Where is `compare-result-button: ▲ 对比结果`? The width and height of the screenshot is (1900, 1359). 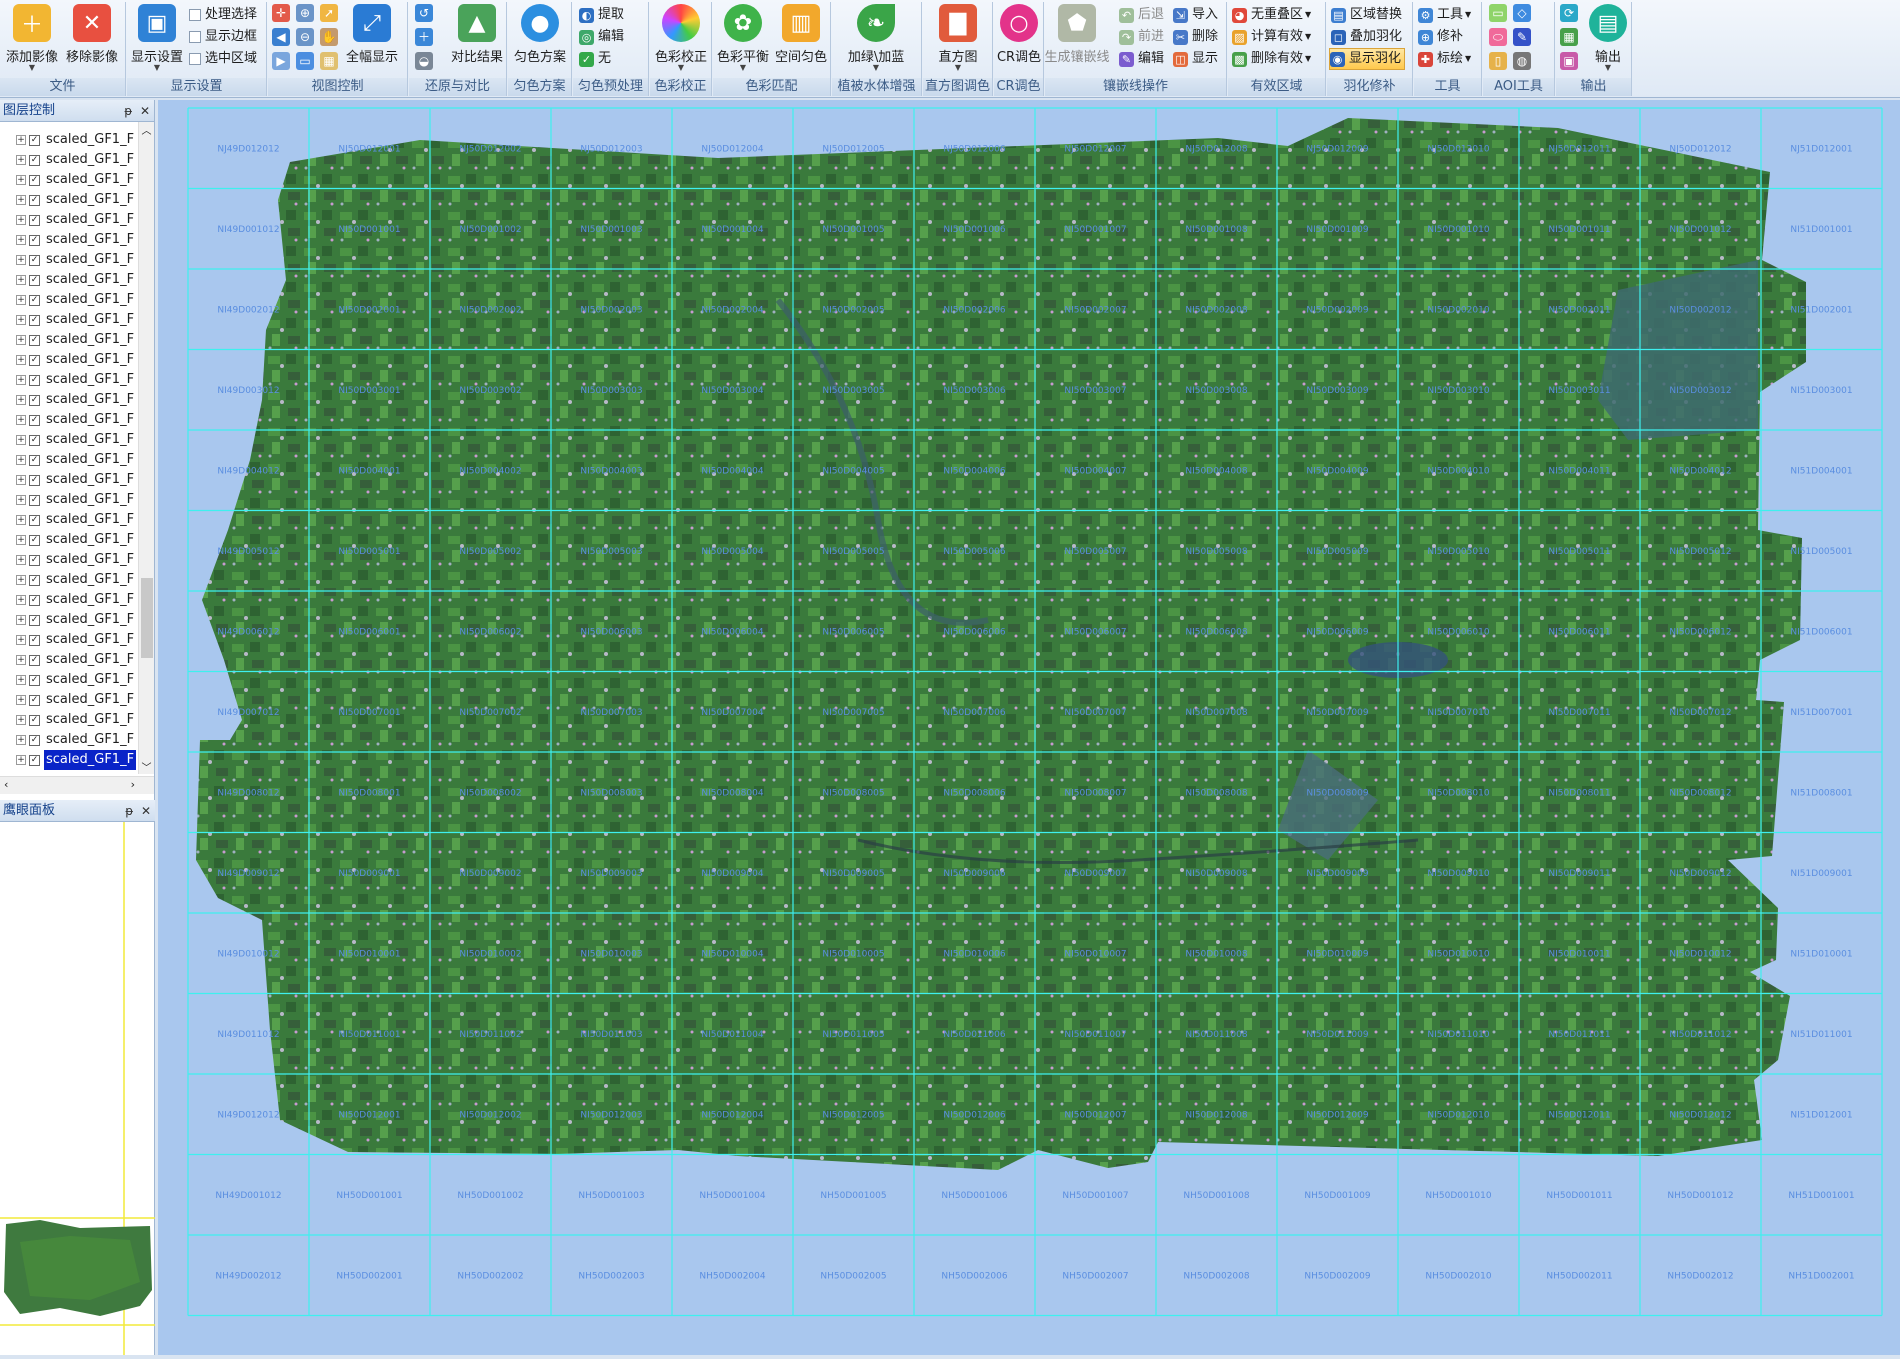
compare-result-button: ▲ 对比结果 is located at coordinates (477, 34).